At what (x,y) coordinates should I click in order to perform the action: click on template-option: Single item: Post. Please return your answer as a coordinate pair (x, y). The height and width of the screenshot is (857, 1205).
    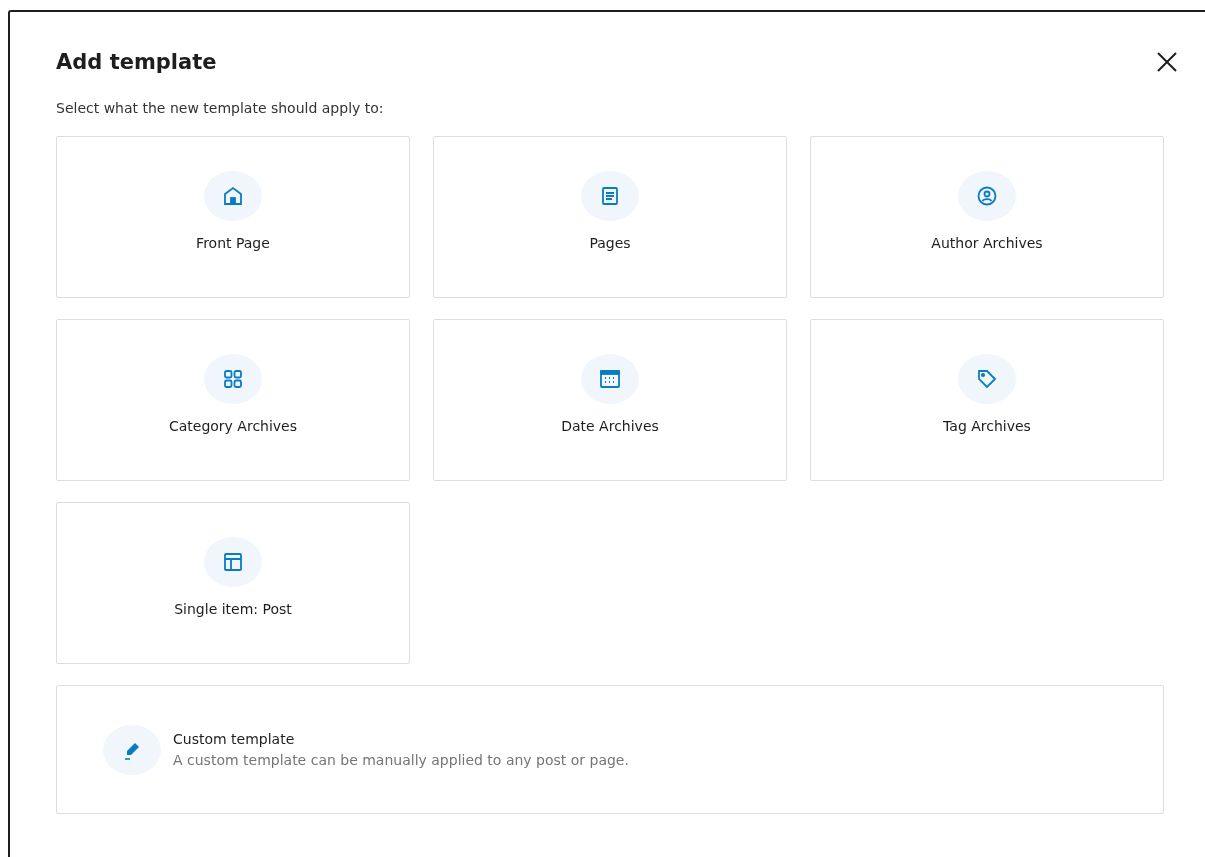
    Looking at the image, I should click on (233, 583).